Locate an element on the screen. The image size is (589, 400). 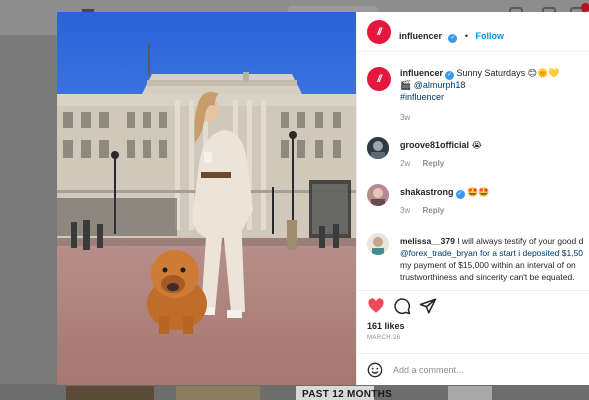
emoji-icon is located at coordinates (375, 370).